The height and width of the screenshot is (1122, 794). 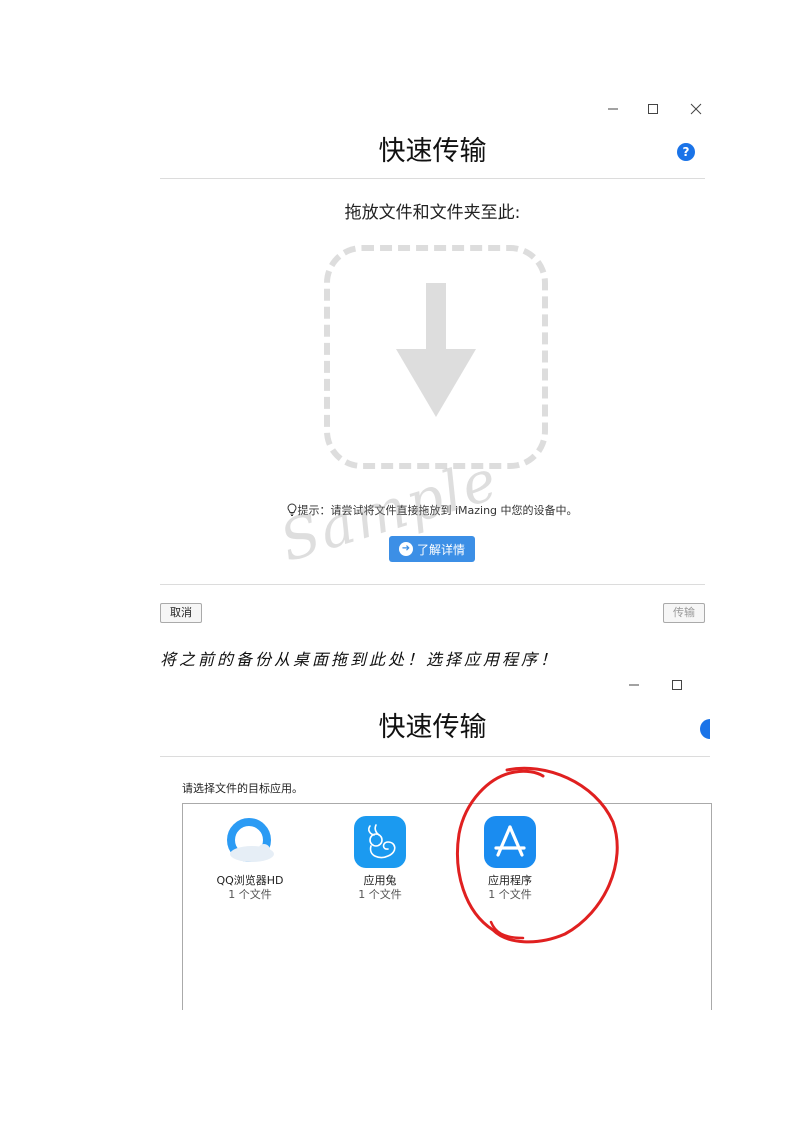 What do you see at coordinates (405, 549) in the screenshot?
I see `arrow-right-icon: ➜` at bounding box center [405, 549].